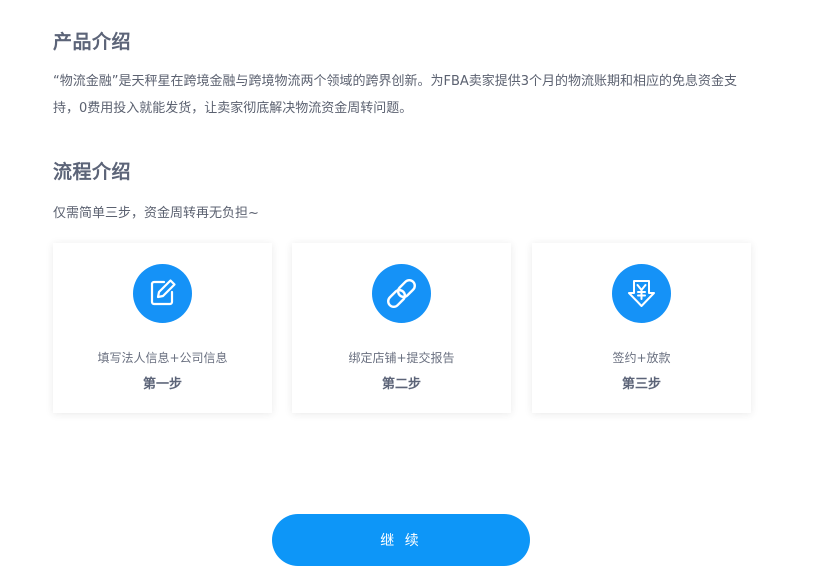  Describe the element at coordinates (401, 358) in the screenshot. I see `step-label: 绑定店铺+提交报告` at that location.